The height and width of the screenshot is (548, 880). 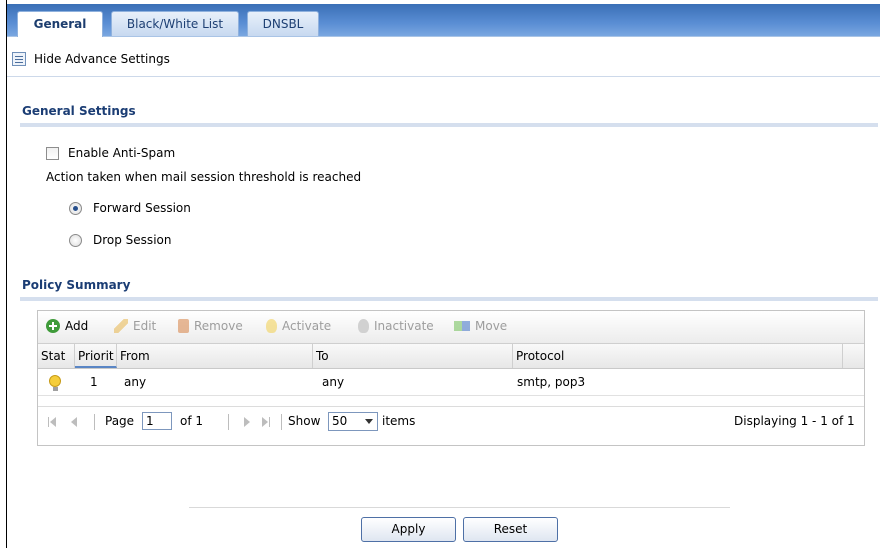 What do you see at coordinates (145, 326) in the screenshot?
I see `edit-label: Edit` at bounding box center [145, 326].